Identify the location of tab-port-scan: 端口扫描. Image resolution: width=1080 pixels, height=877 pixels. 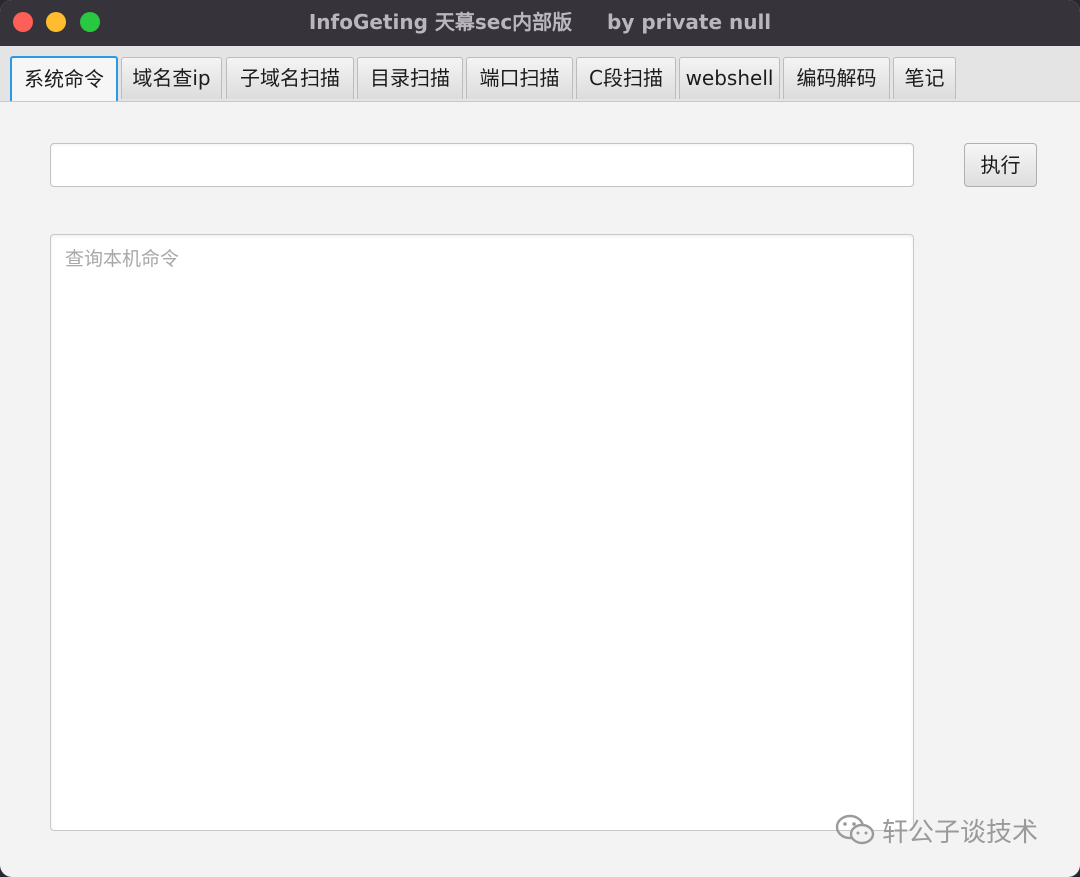
(519, 78).